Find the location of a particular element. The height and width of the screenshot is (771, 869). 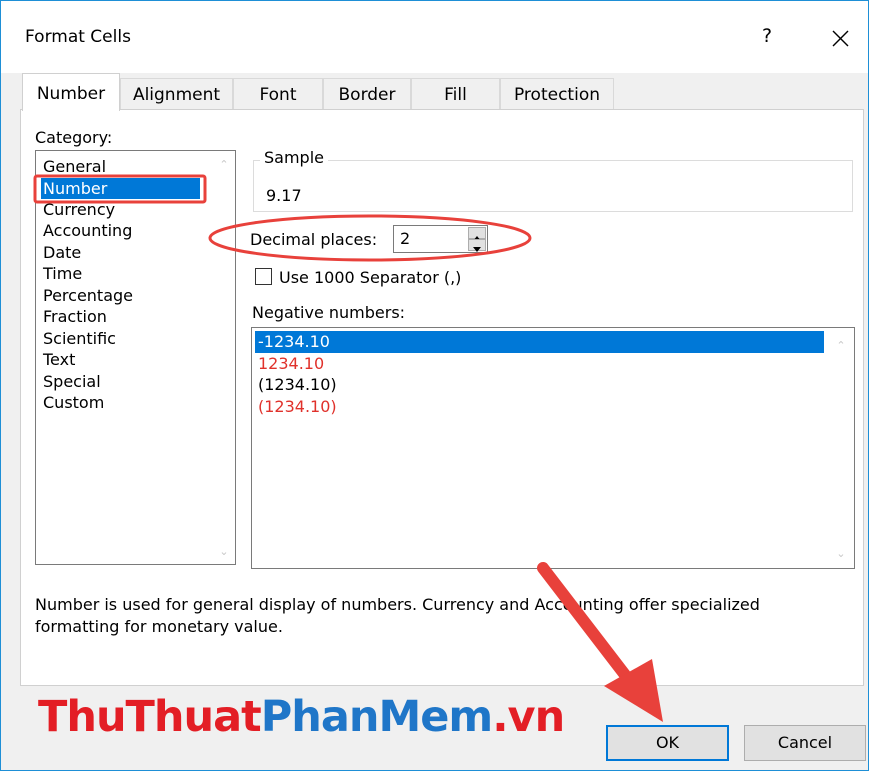

negative-item-2: 1234.10 is located at coordinates (289, 364).